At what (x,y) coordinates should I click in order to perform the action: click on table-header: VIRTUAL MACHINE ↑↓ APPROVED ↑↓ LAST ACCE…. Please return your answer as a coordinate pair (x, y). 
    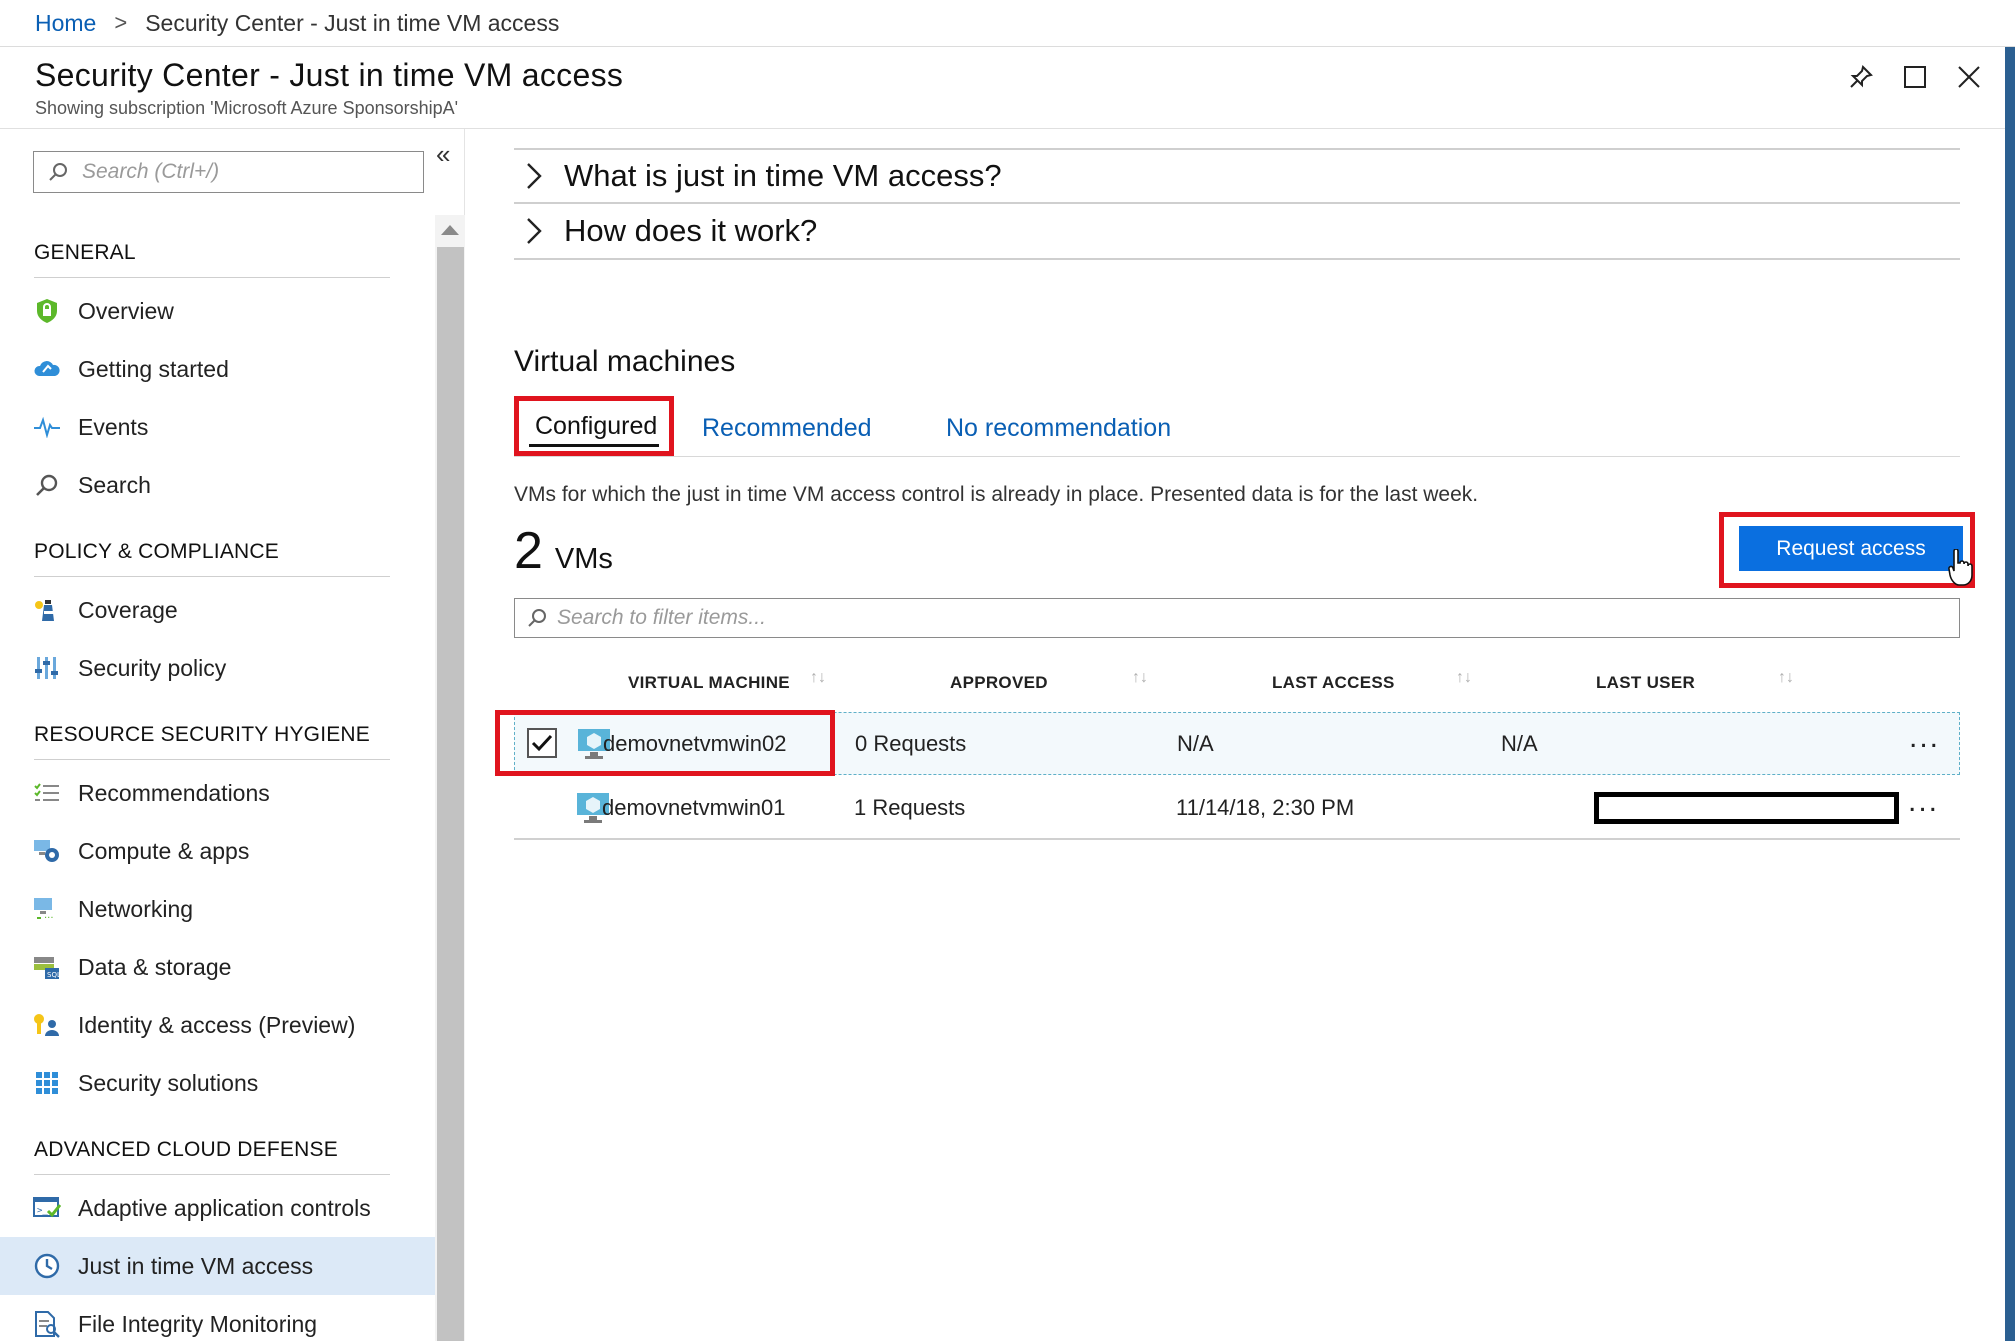
    Looking at the image, I should click on (1237, 684).